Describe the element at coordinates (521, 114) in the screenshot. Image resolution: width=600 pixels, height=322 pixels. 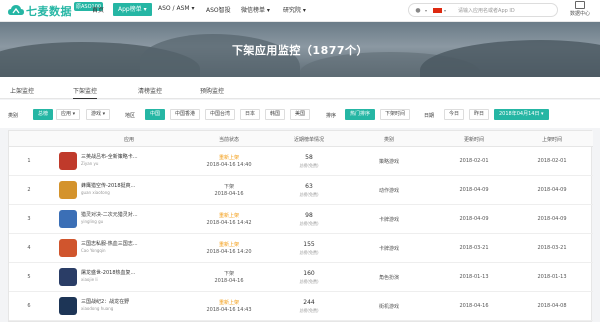
I see `date-picker: 2018年04月14日 ▾` at that location.